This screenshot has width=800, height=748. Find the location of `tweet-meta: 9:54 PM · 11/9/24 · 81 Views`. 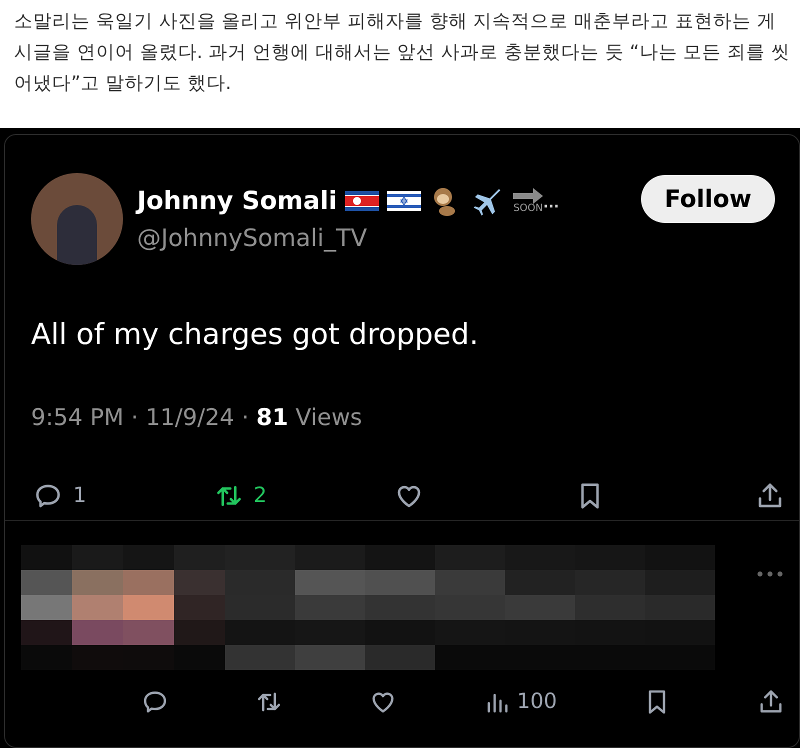

tweet-meta: 9:54 PM · 11/9/24 · 81 Views is located at coordinates (197, 418).